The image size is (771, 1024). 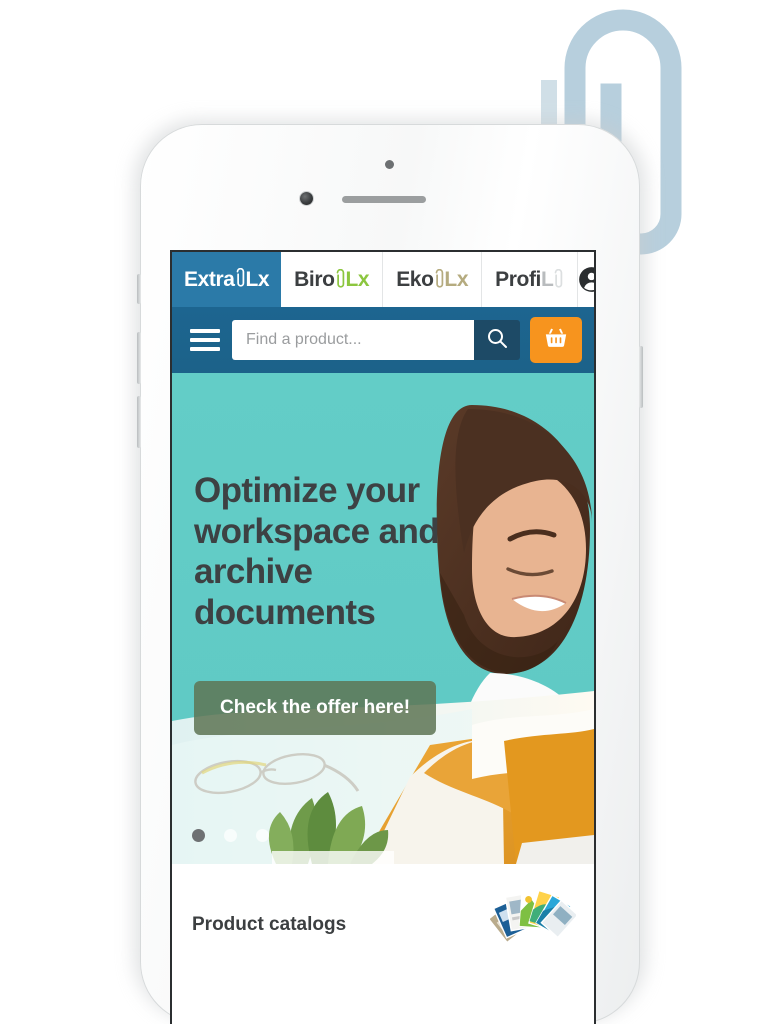 I want to click on search-button, so click(x=497, y=340).